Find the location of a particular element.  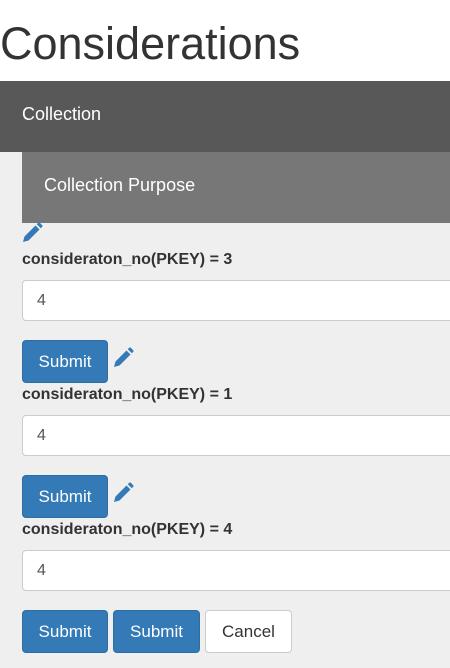

collection-header: Collection is located at coordinates (225, 116).